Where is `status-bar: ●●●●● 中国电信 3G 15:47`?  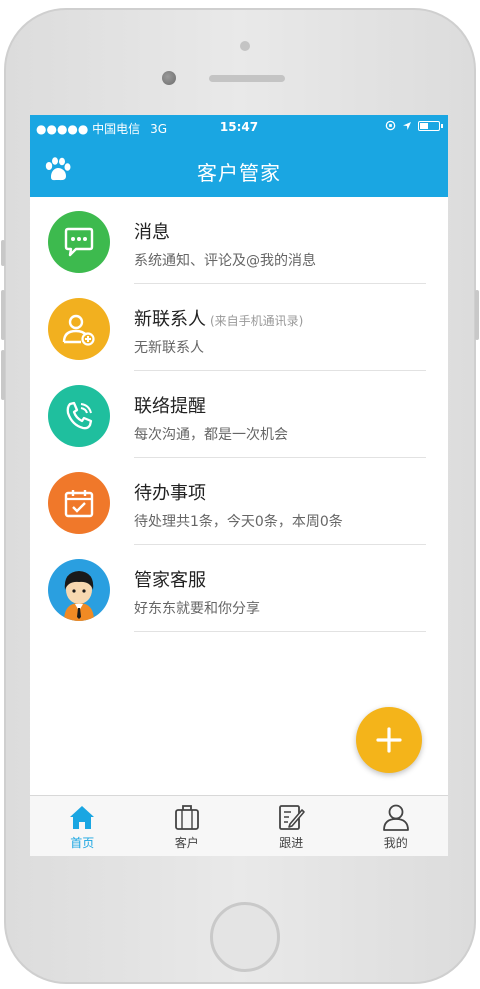
status-bar: ●●●●● 中国电信 3G 15:47 is located at coordinates (239, 127).